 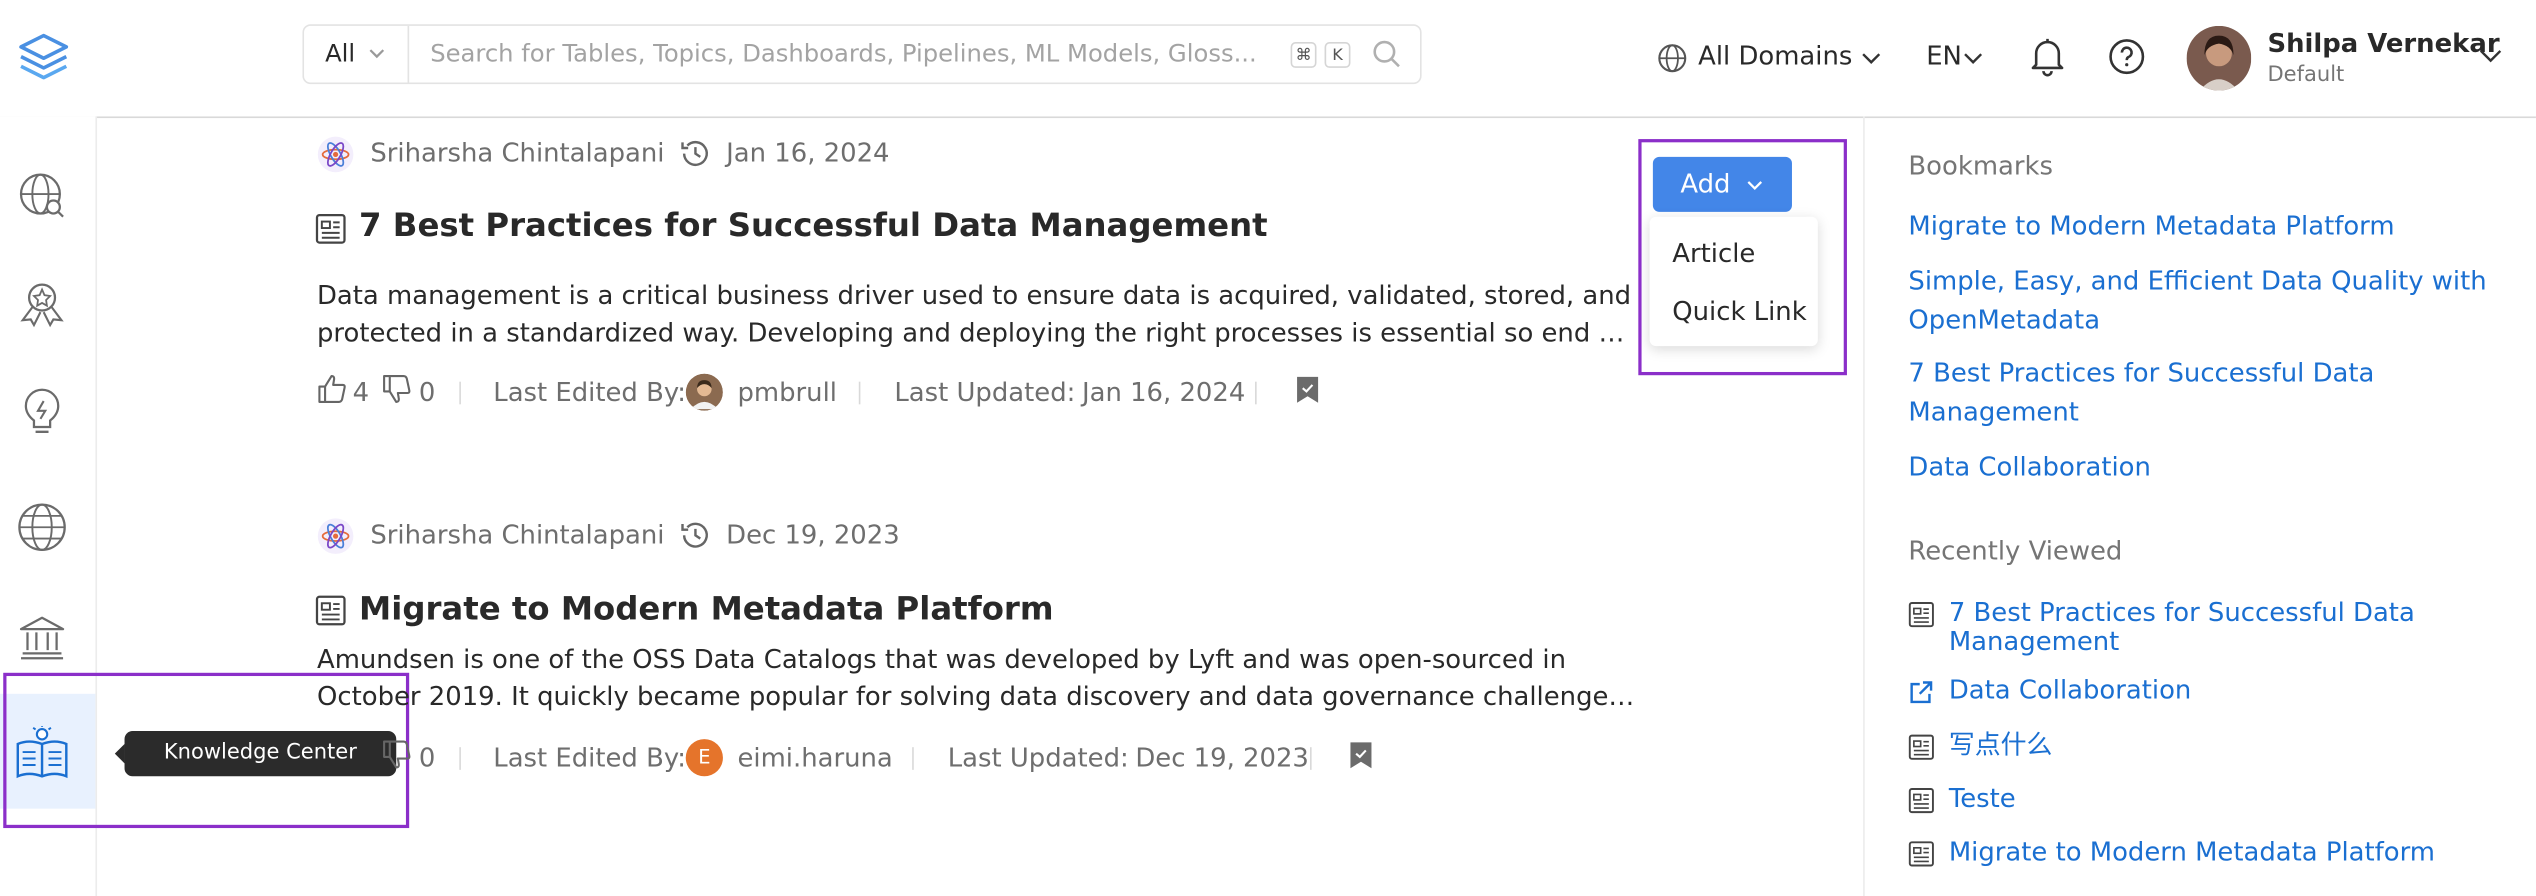 What do you see at coordinates (1742, 257) in the screenshot?
I see `highlight-box-add-menu` at bounding box center [1742, 257].